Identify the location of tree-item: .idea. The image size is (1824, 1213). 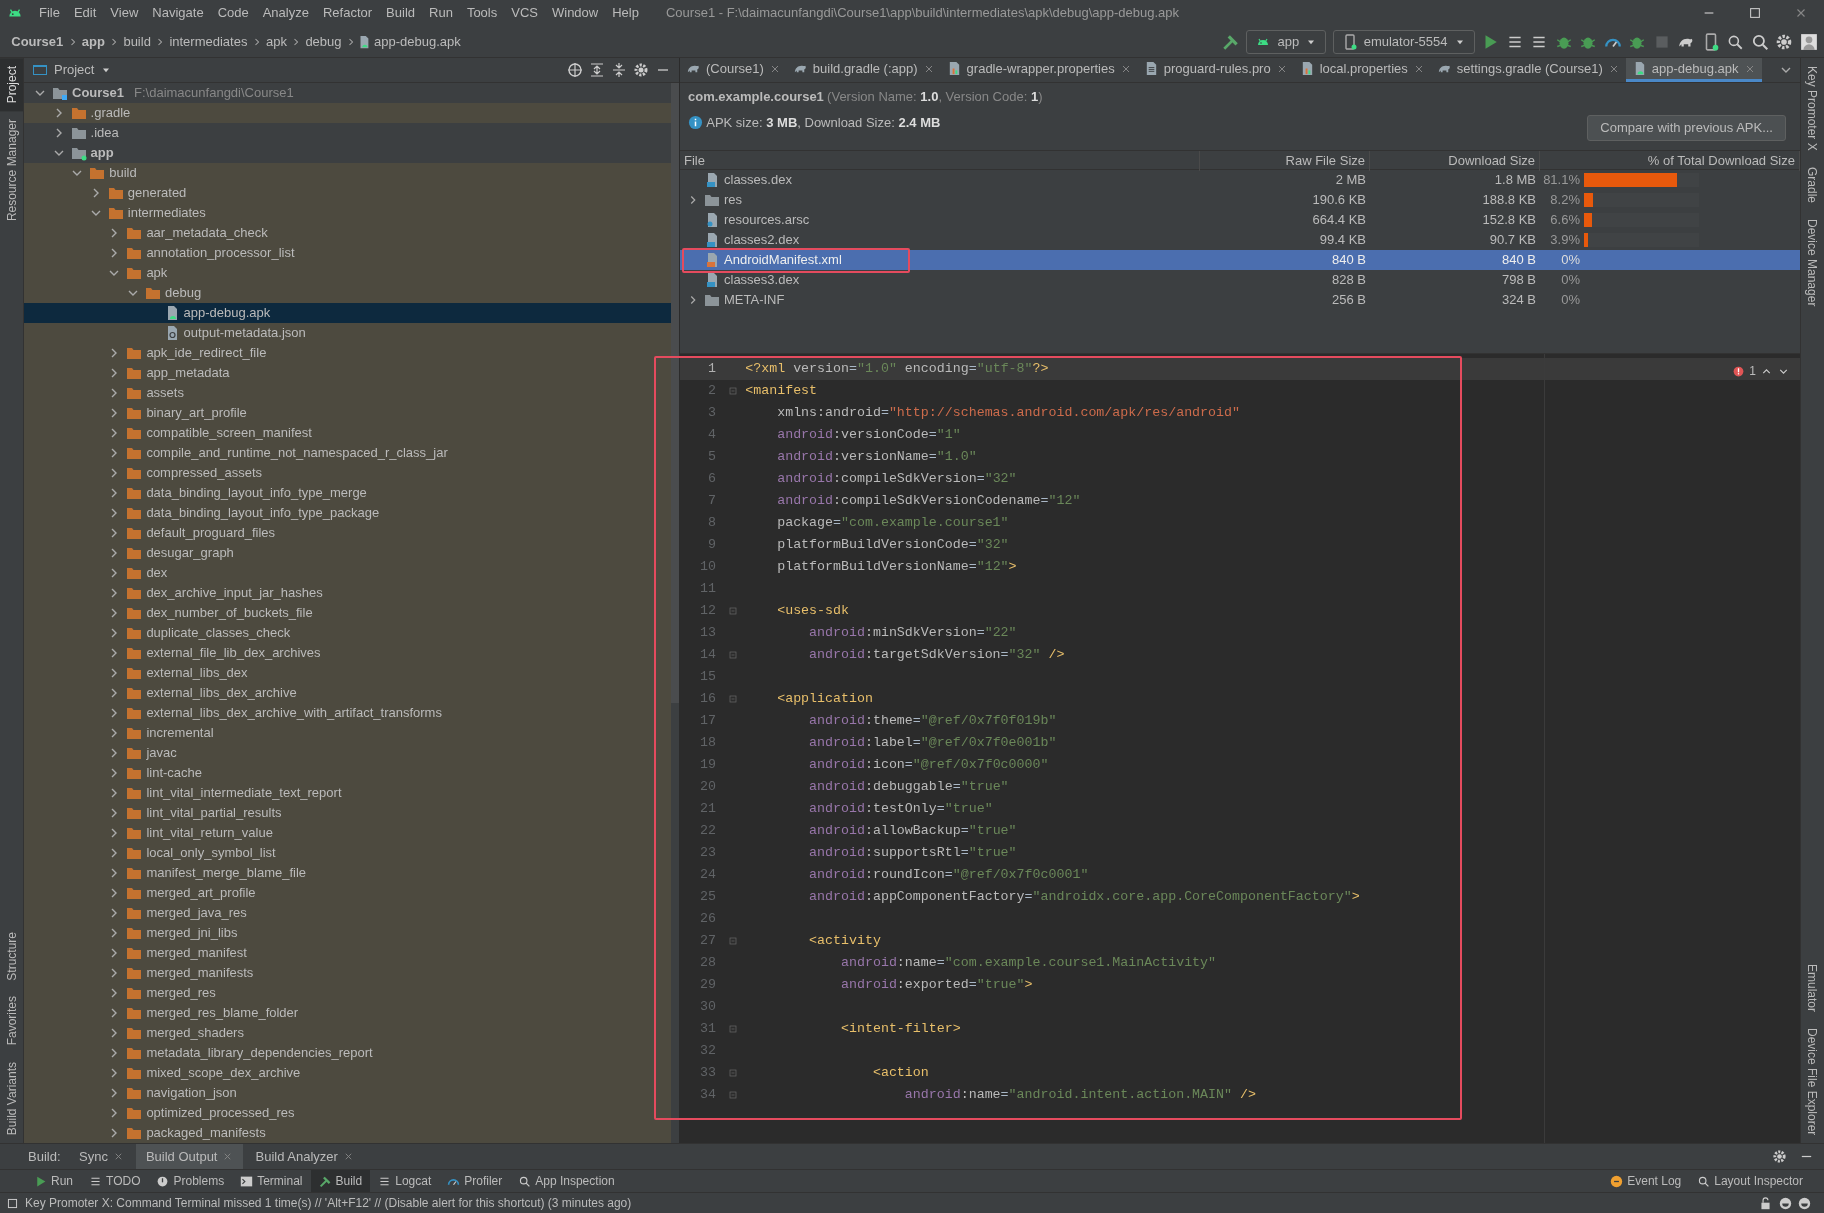
(347, 133).